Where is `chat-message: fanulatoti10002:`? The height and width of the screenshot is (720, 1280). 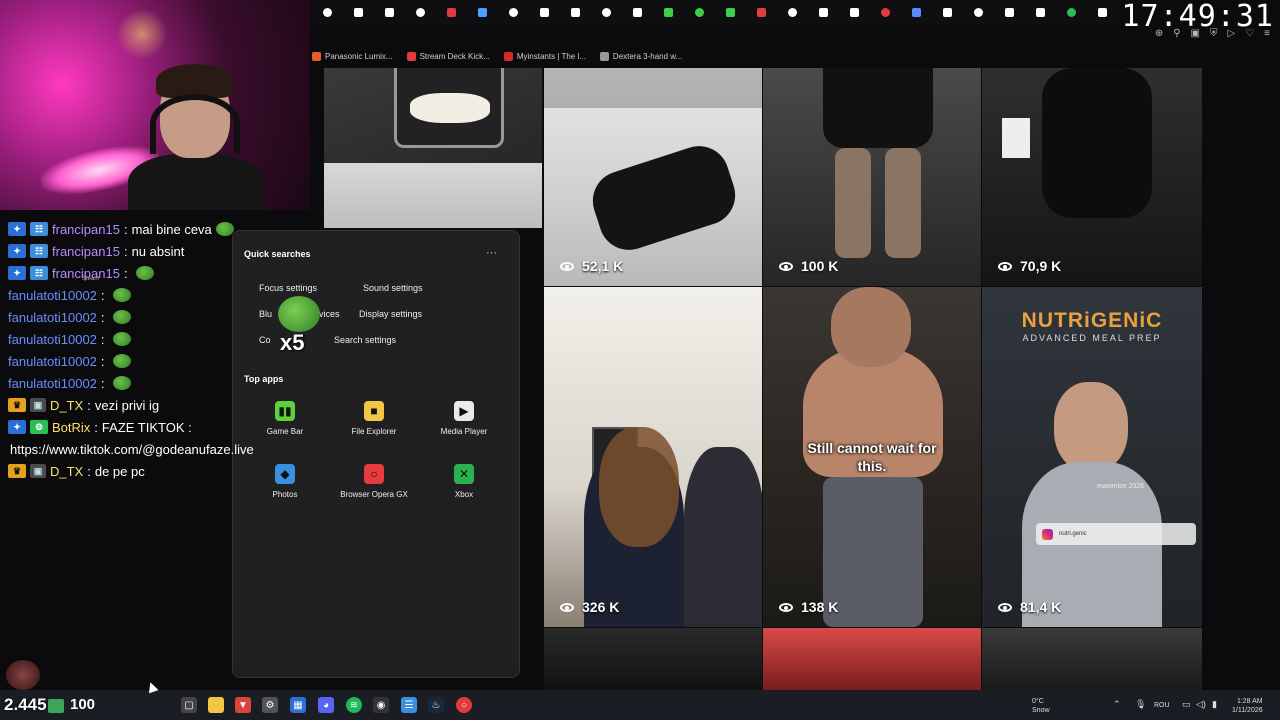 chat-message: fanulatoti10002: is located at coordinates (160, 295).